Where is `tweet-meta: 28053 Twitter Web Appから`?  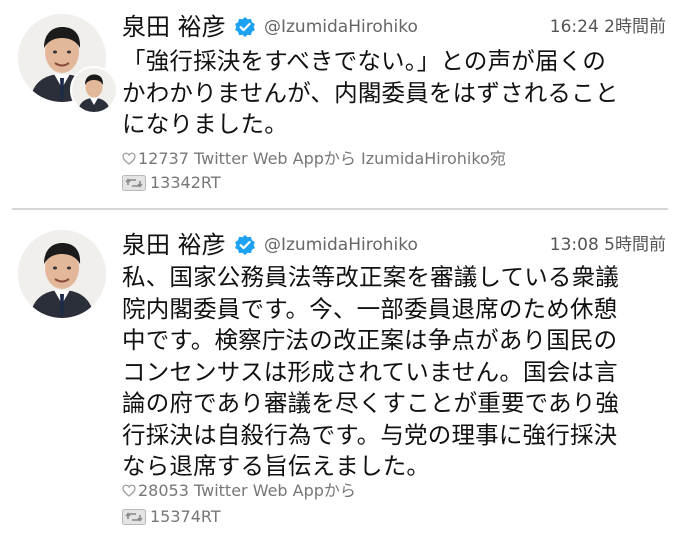
tweet-meta: 28053 Twitter Web Appから is located at coordinates (239, 491).